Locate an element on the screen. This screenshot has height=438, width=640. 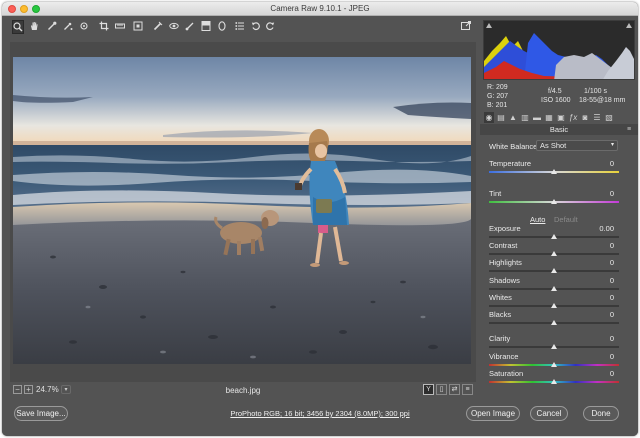
slider-label: Saturation is located at coordinates (506, 373).